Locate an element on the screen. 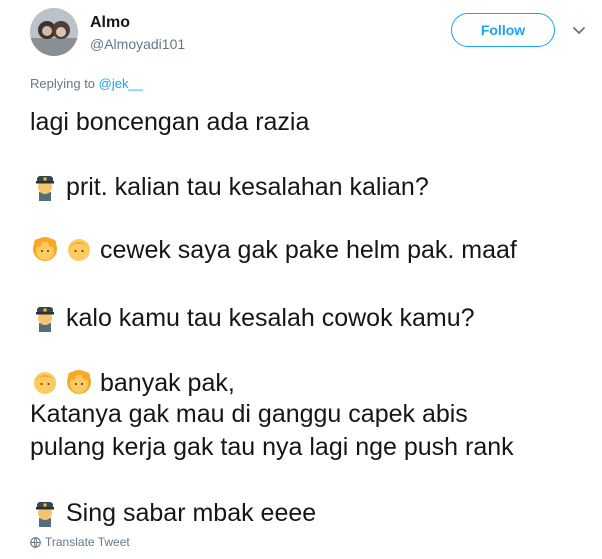 This screenshot has height=559, width=602. replying-to: Replying to @jek__ is located at coordinates (86, 83).